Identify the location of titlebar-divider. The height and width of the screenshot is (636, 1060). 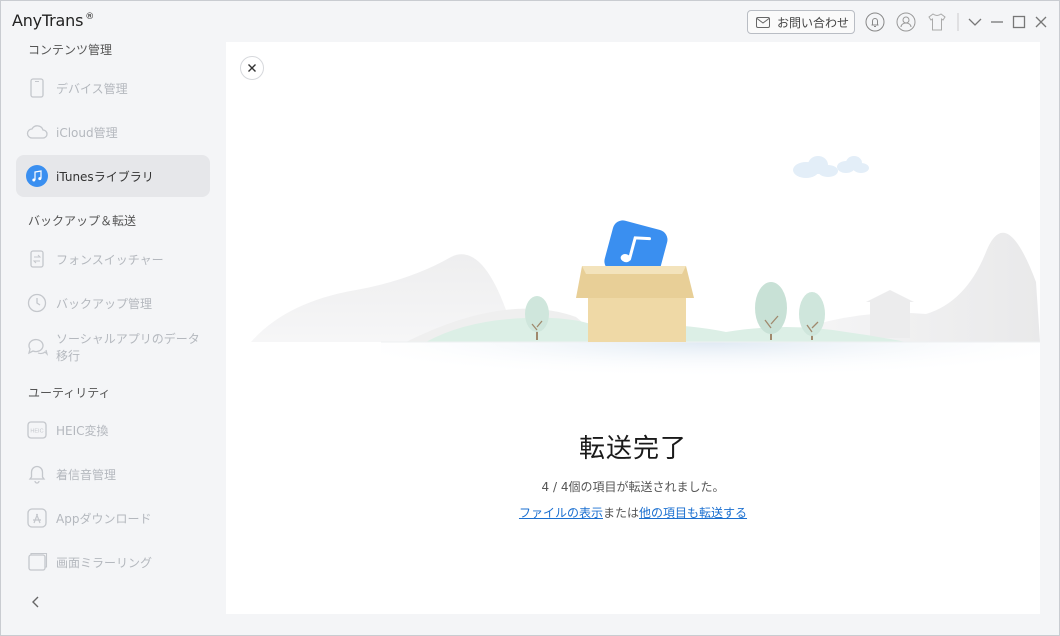
(958, 22).